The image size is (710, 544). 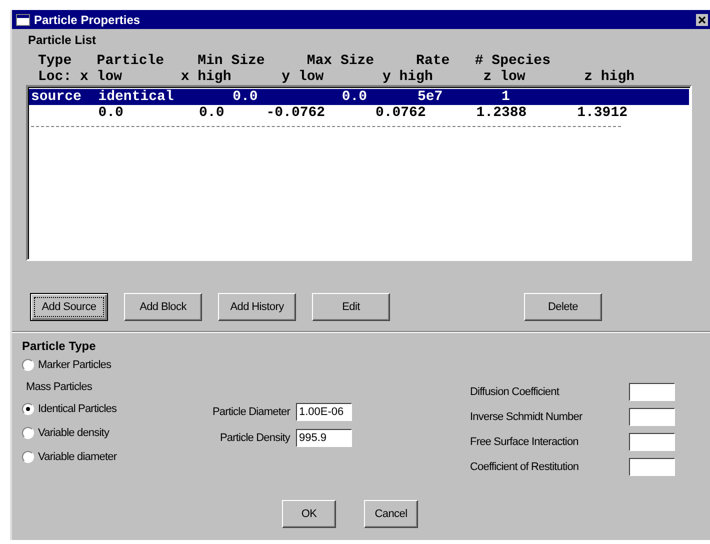 I want to click on input-field: 1.00E-06, so click(x=324, y=412).